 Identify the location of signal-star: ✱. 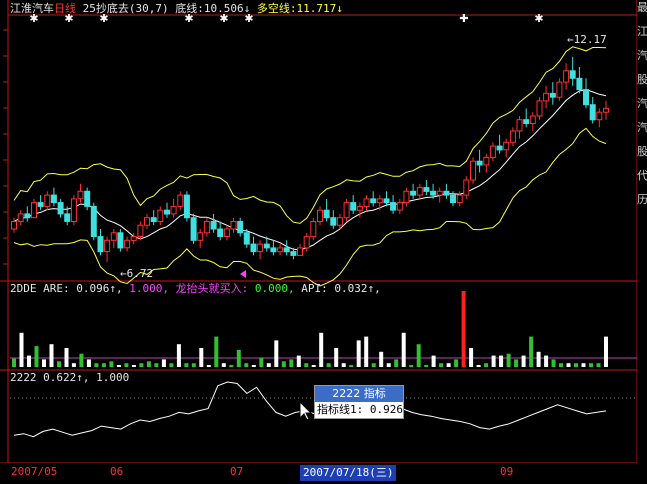
(538, 18).